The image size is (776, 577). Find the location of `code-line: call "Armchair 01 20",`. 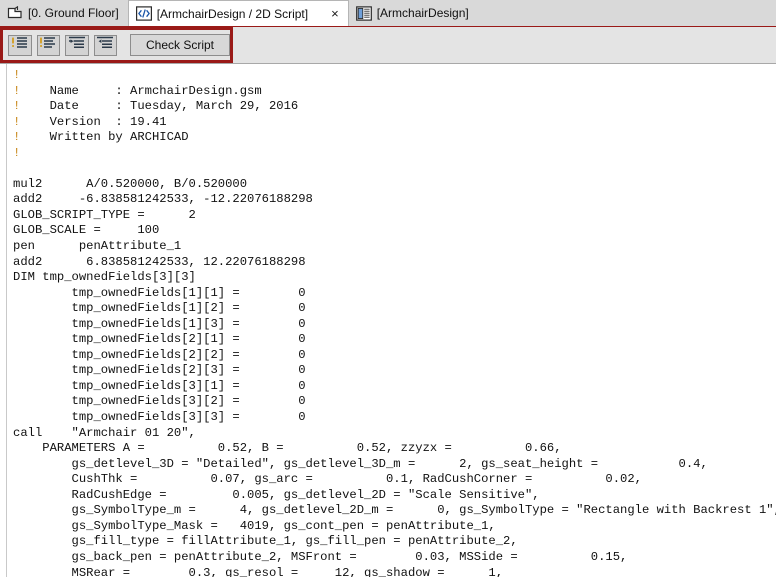

code-line: call "Armchair 01 20", is located at coordinates (104, 432).